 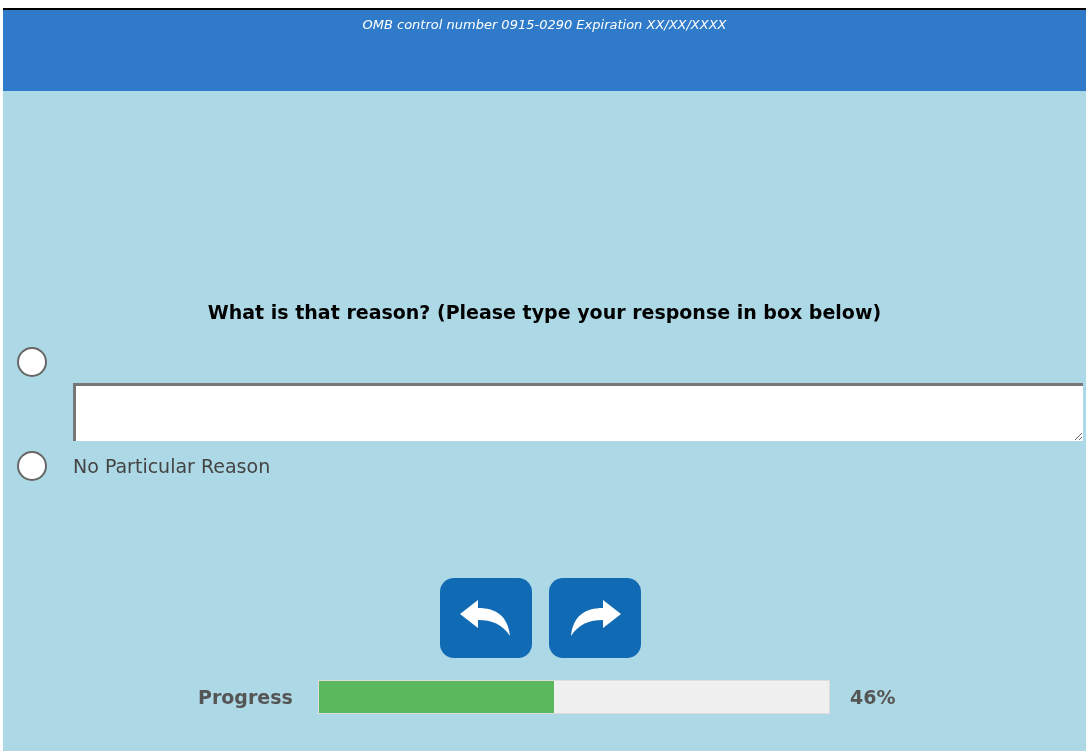 I want to click on question-prompt: What is that reason? (Please type your response in box below), so click(x=544, y=312).